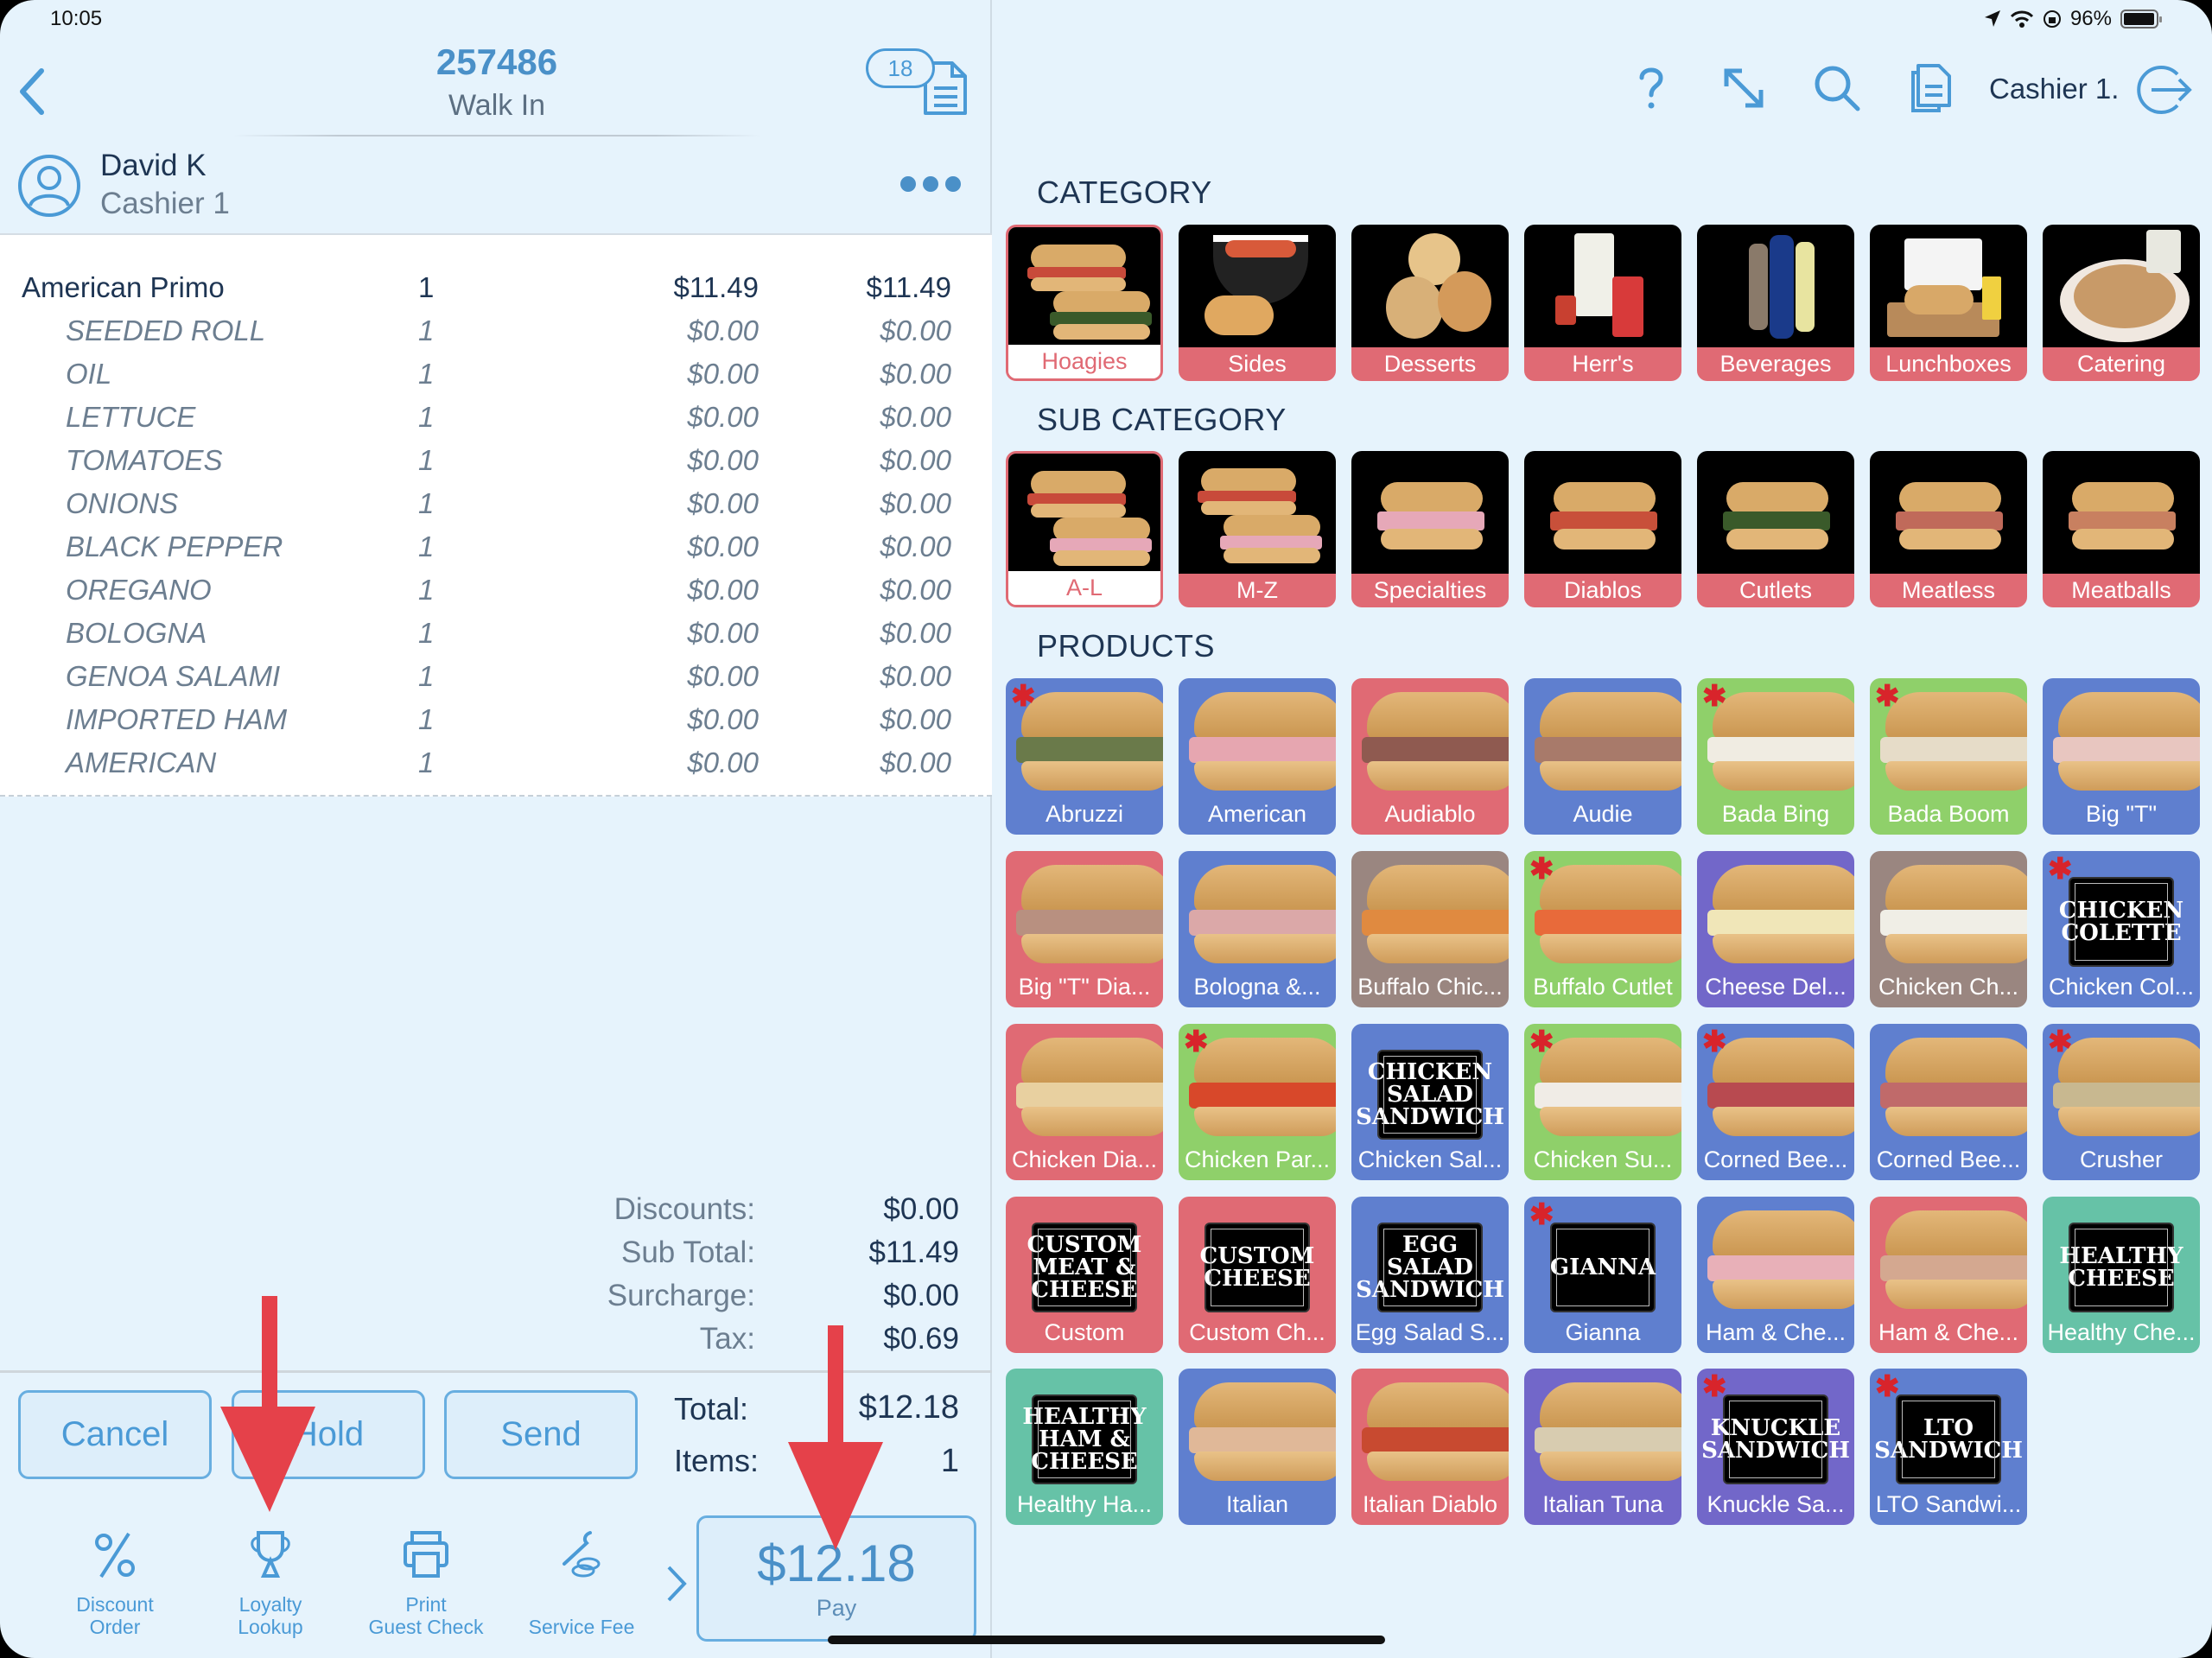  I want to click on surcharge-label: Surcharge:, so click(681, 1295).